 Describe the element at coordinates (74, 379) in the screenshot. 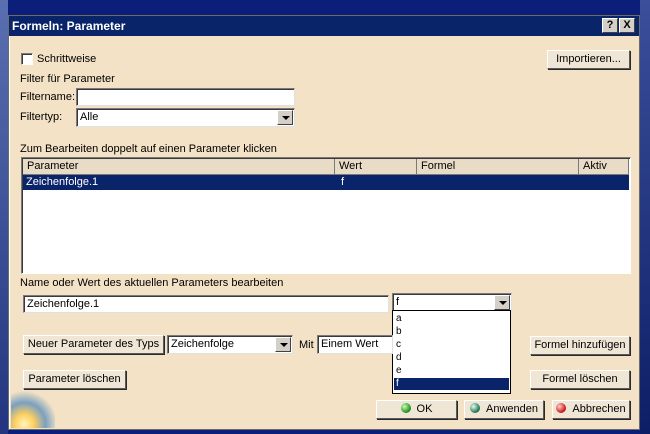

I see `delete-parameter-button: Parameter löschen` at that location.